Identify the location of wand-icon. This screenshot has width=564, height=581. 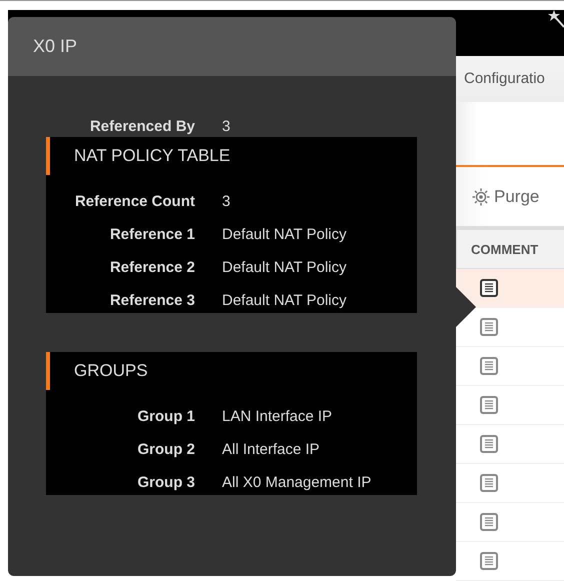
(556, 19).